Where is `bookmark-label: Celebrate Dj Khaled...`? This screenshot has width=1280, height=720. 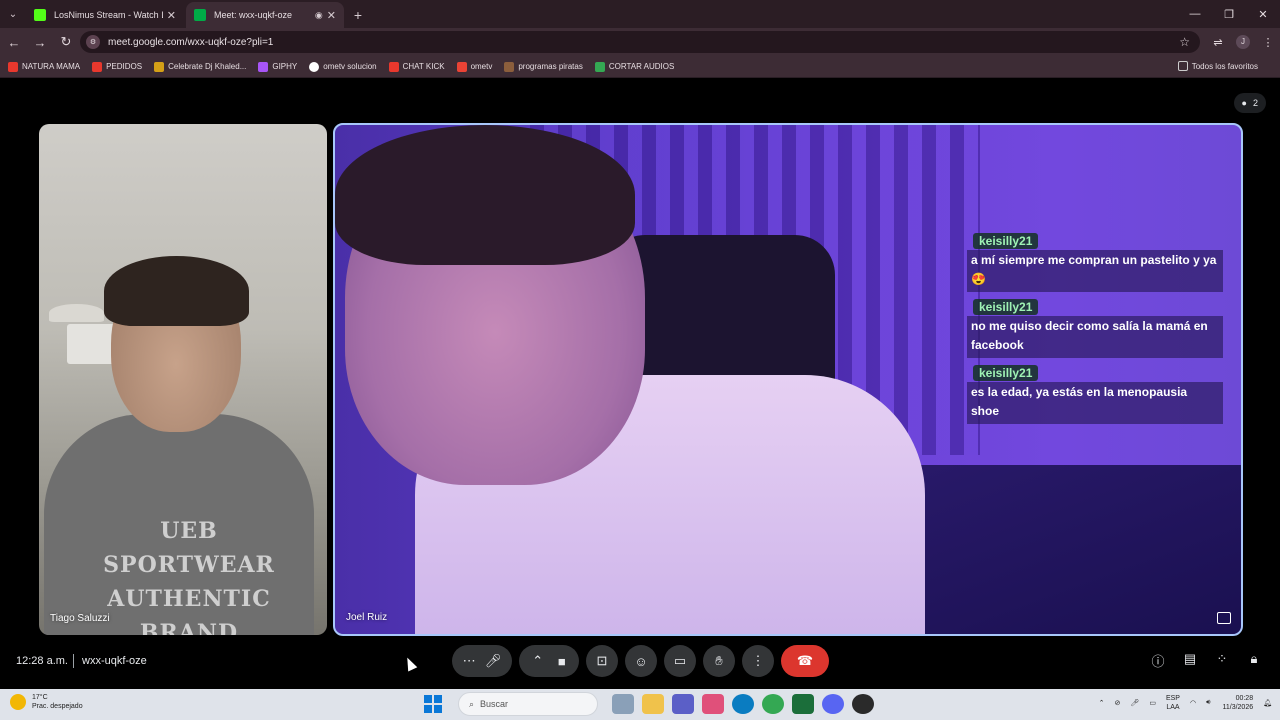 bookmark-label: Celebrate Dj Khaled... is located at coordinates (207, 66).